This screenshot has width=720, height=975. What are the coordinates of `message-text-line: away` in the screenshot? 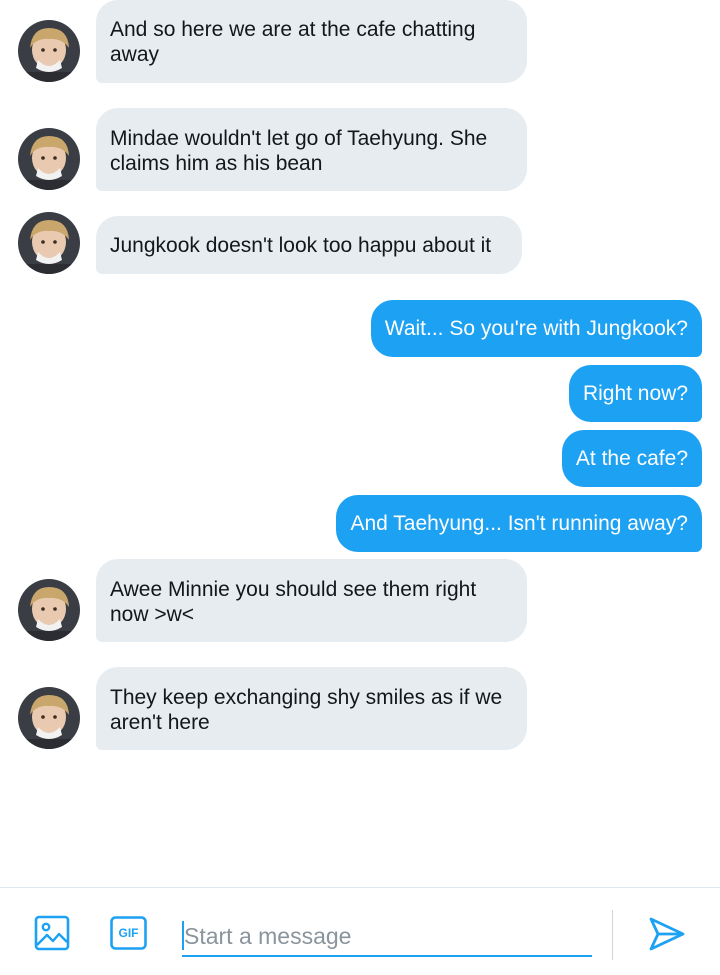 It's located at (135, 54).